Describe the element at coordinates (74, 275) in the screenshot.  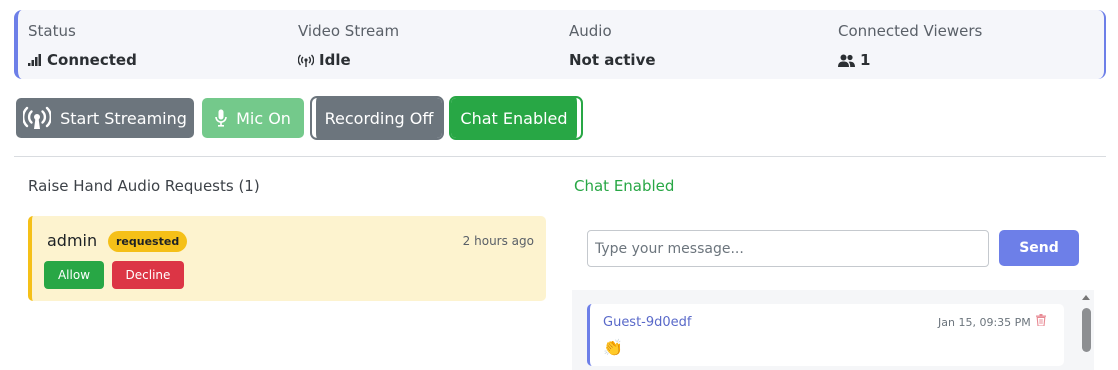
I see `allow-button: Allow` at that location.